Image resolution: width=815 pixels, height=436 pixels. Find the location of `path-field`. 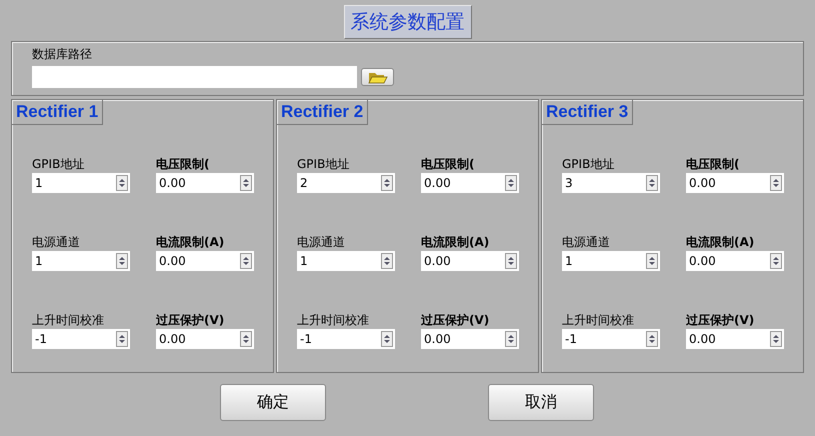

path-field is located at coordinates (194, 77).